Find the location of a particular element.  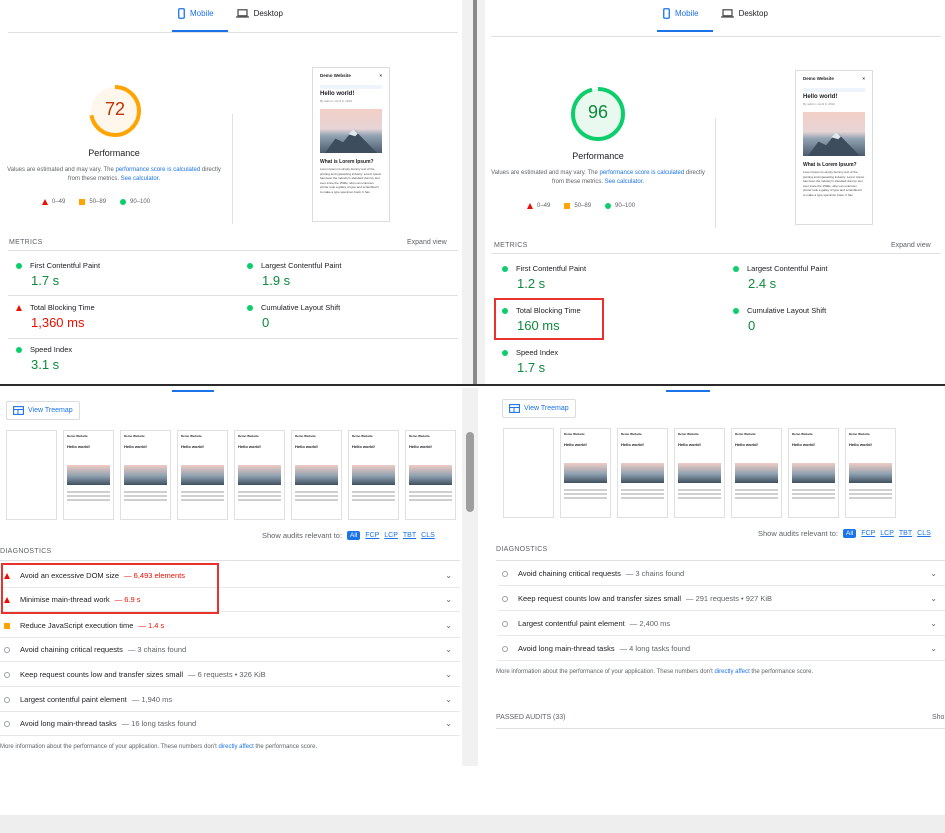

phone-icon is located at coordinates (666, 13).